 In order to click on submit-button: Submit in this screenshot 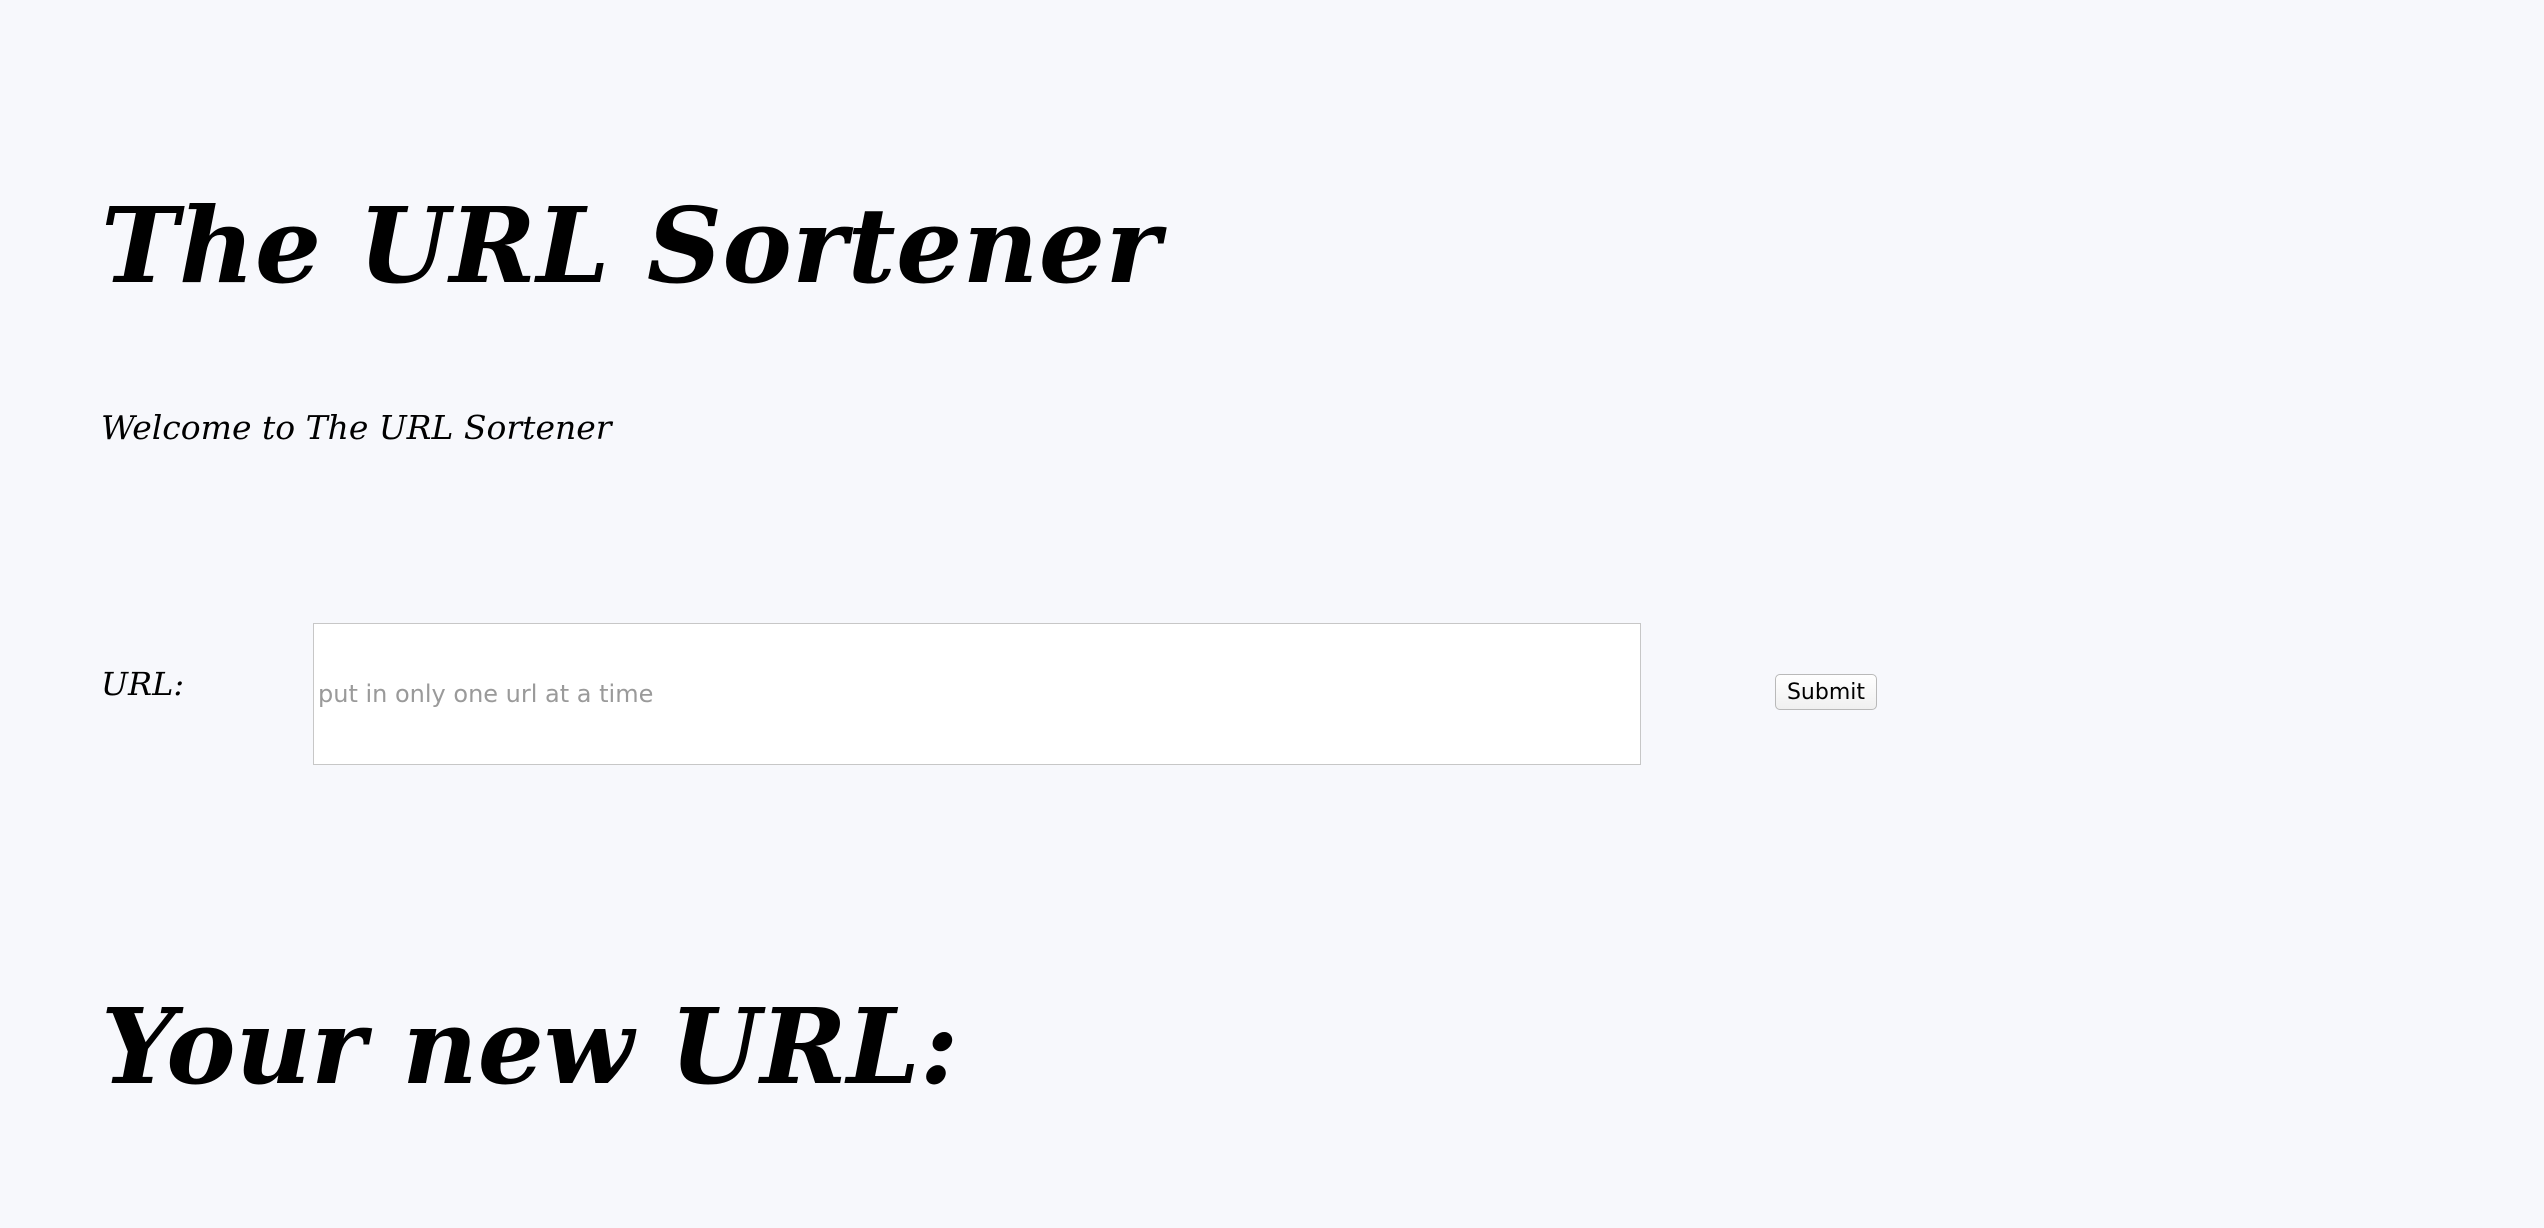, I will do `click(1826, 692)`.